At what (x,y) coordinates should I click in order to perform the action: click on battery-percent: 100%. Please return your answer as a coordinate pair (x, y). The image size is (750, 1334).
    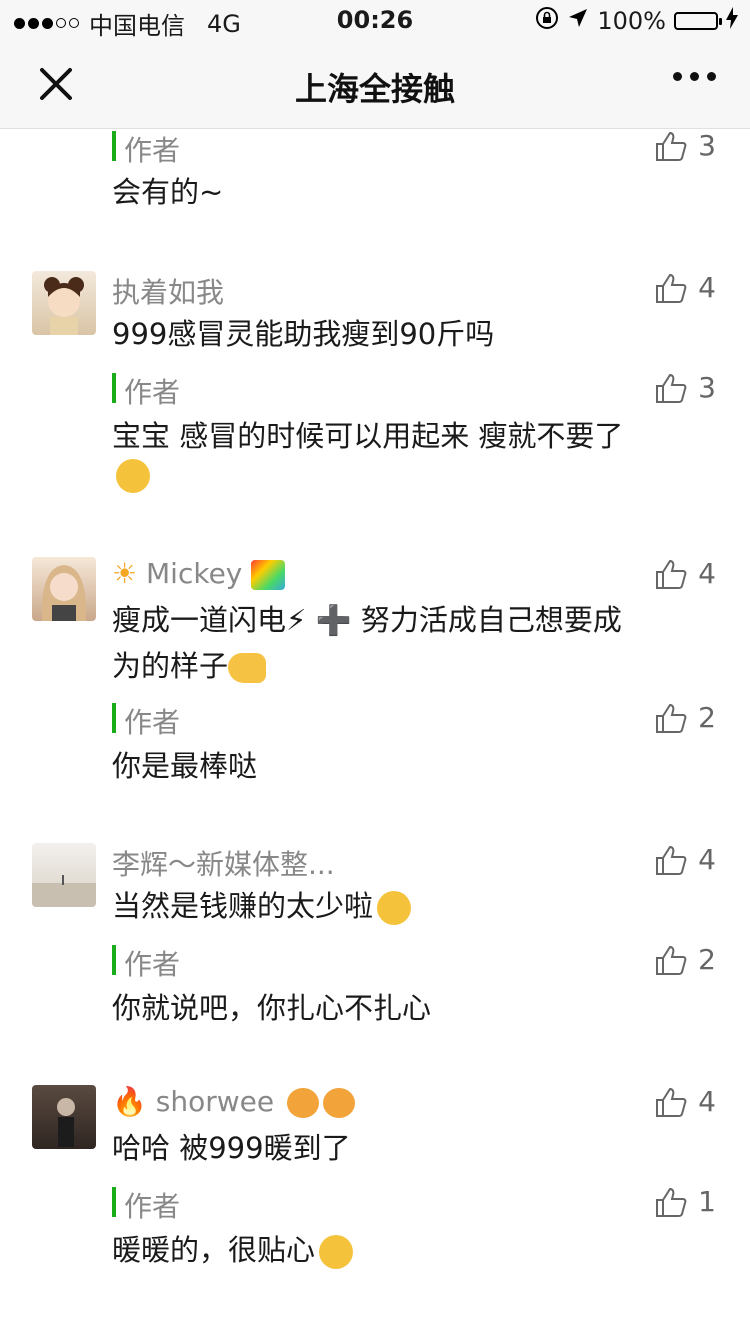
    Looking at the image, I should click on (631, 21).